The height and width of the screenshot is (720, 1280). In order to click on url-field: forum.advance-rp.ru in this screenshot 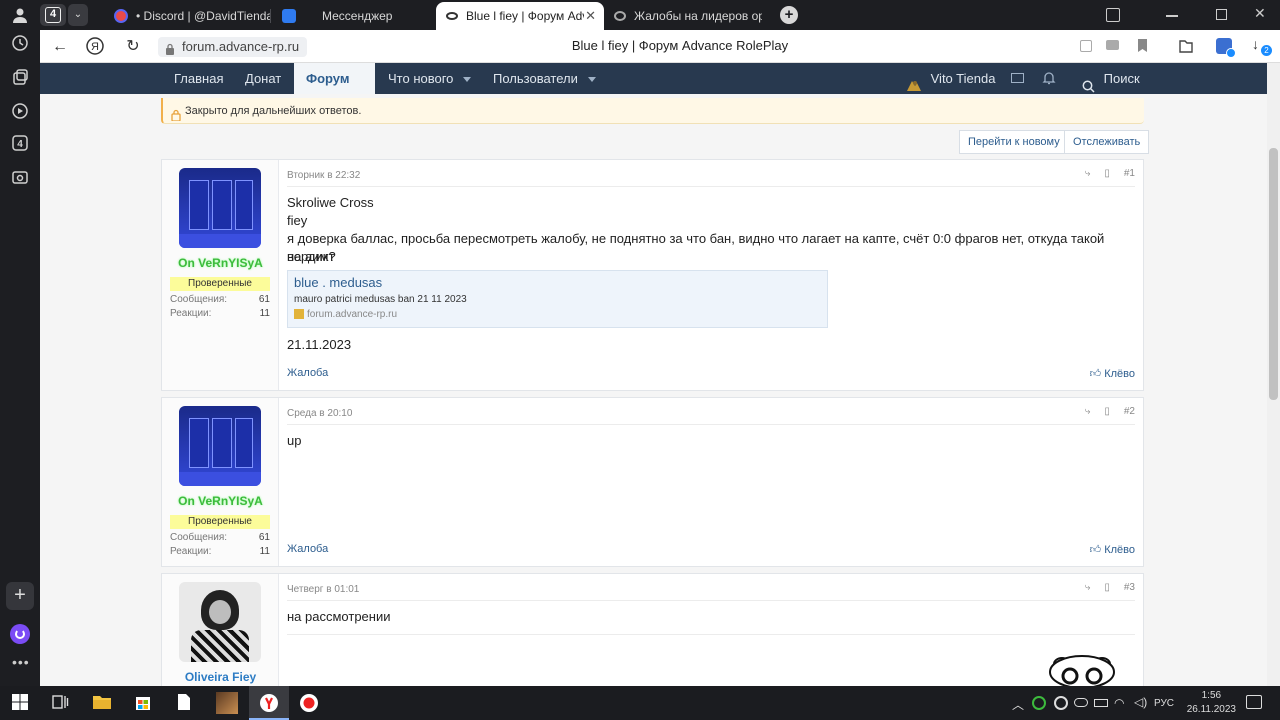, I will do `click(233, 47)`.